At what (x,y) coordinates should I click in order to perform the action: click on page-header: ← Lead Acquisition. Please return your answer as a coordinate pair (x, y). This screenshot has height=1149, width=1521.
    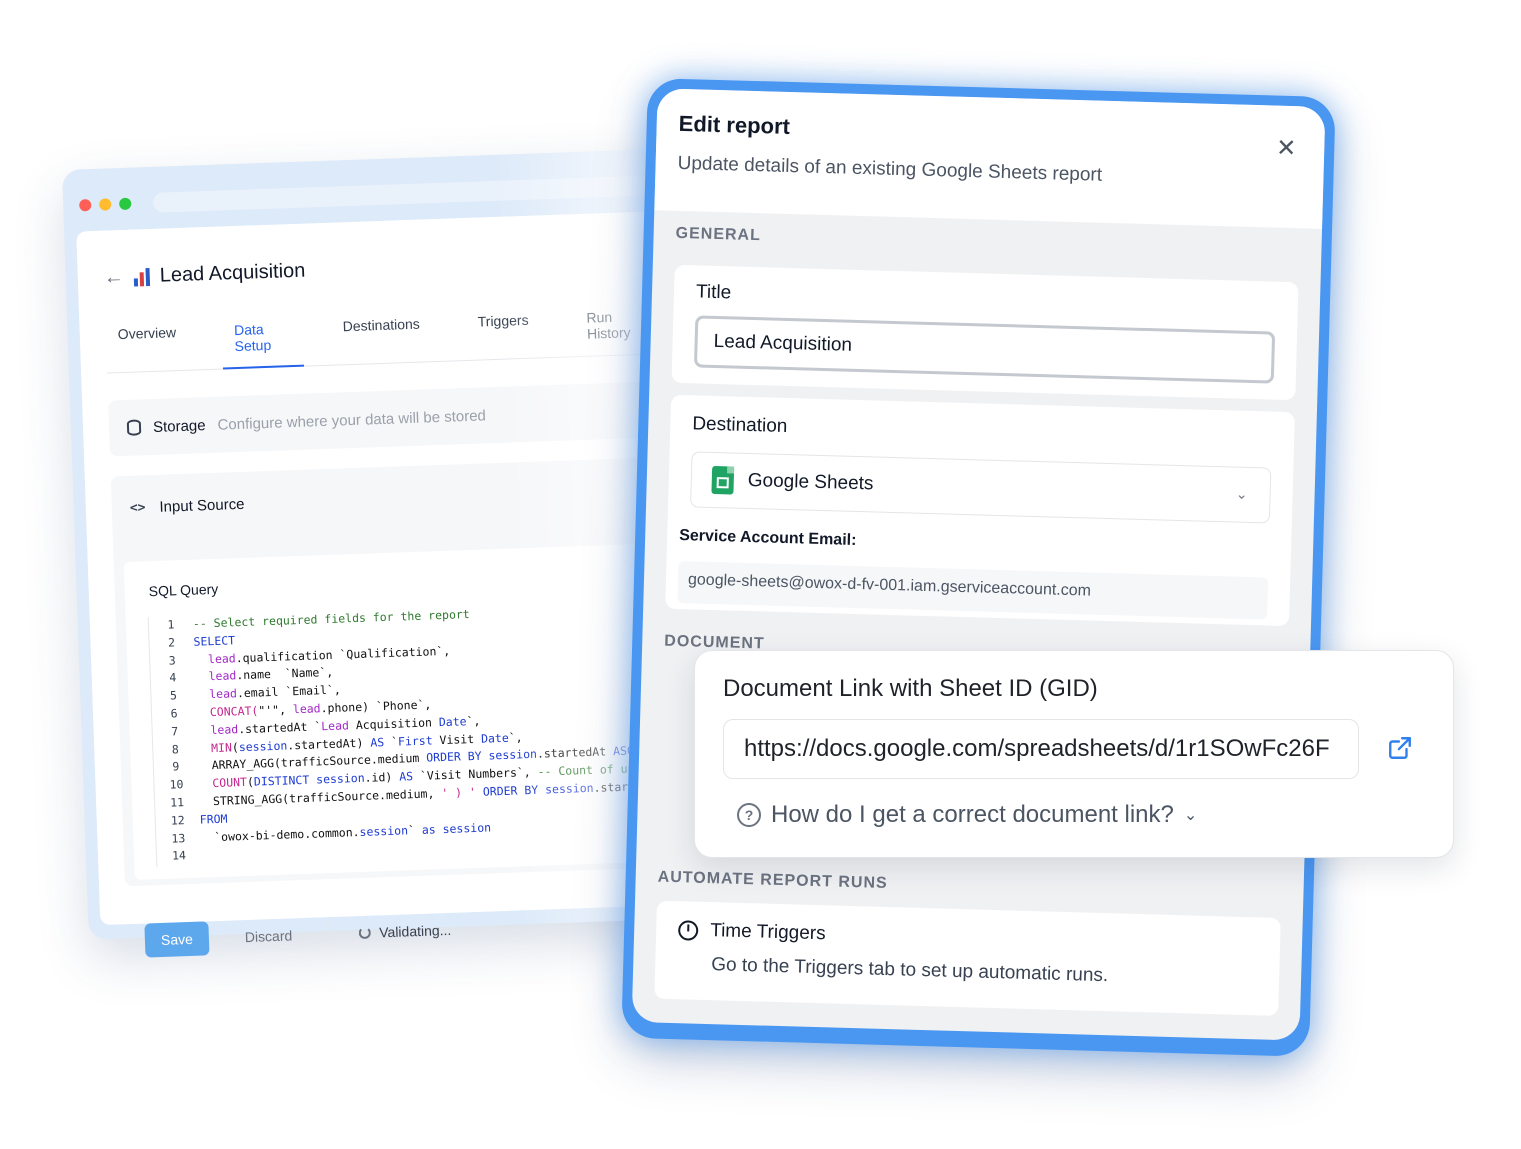
    Looking at the image, I should click on (204, 275).